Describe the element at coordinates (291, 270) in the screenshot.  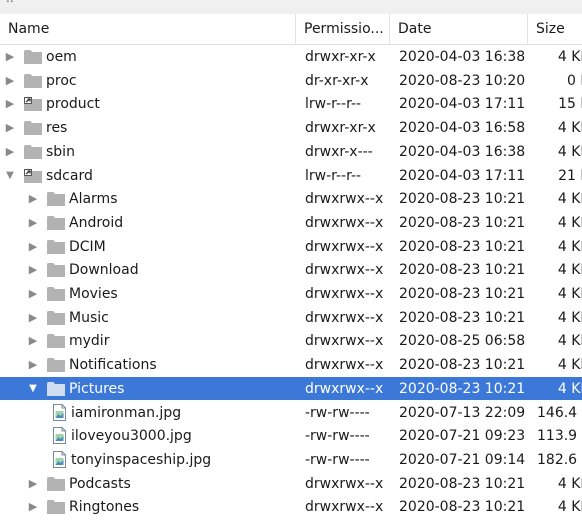
I see `folder-row: ▶ Download drwxrwx--x 2020-08-23 10:21 4 KB` at that location.